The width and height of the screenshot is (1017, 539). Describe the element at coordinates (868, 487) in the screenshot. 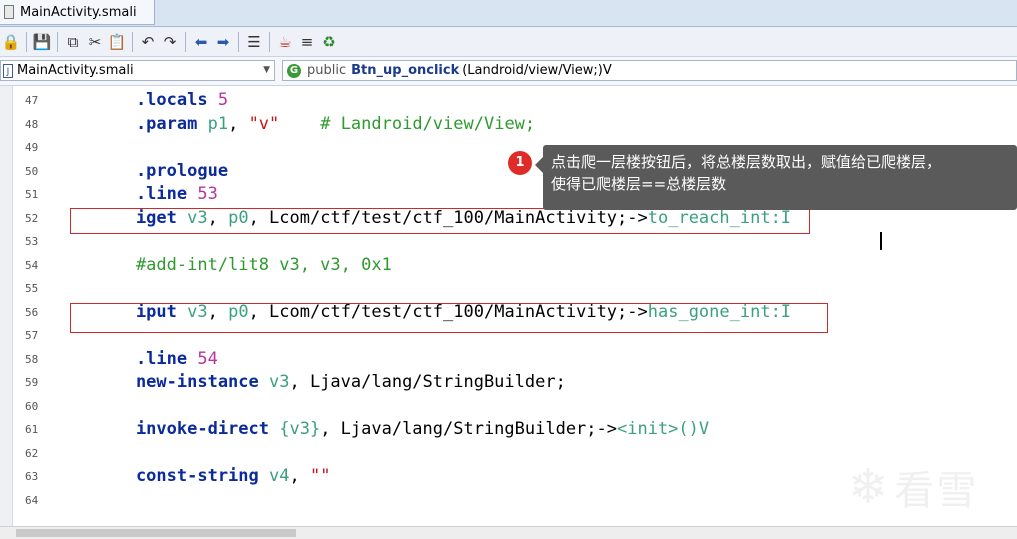

I see `snowflake-icon: ❄` at that location.